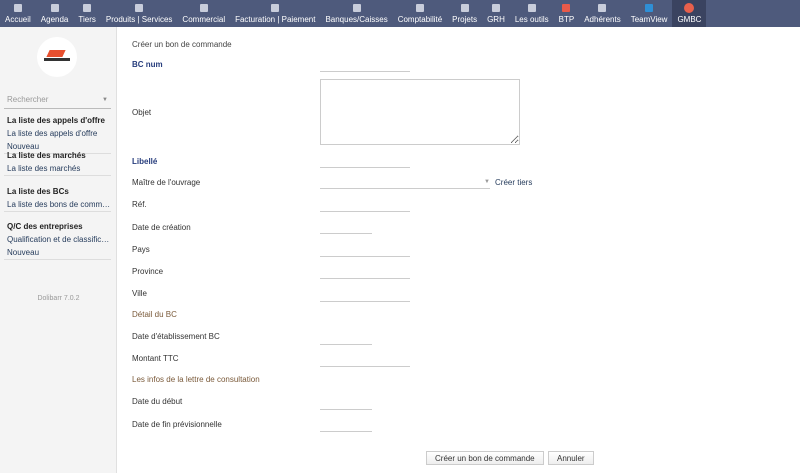 This screenshot has width=800, height=473. Describe the element at coordinates (365, 211) in the screenshot. I see `ref-input` at that location.